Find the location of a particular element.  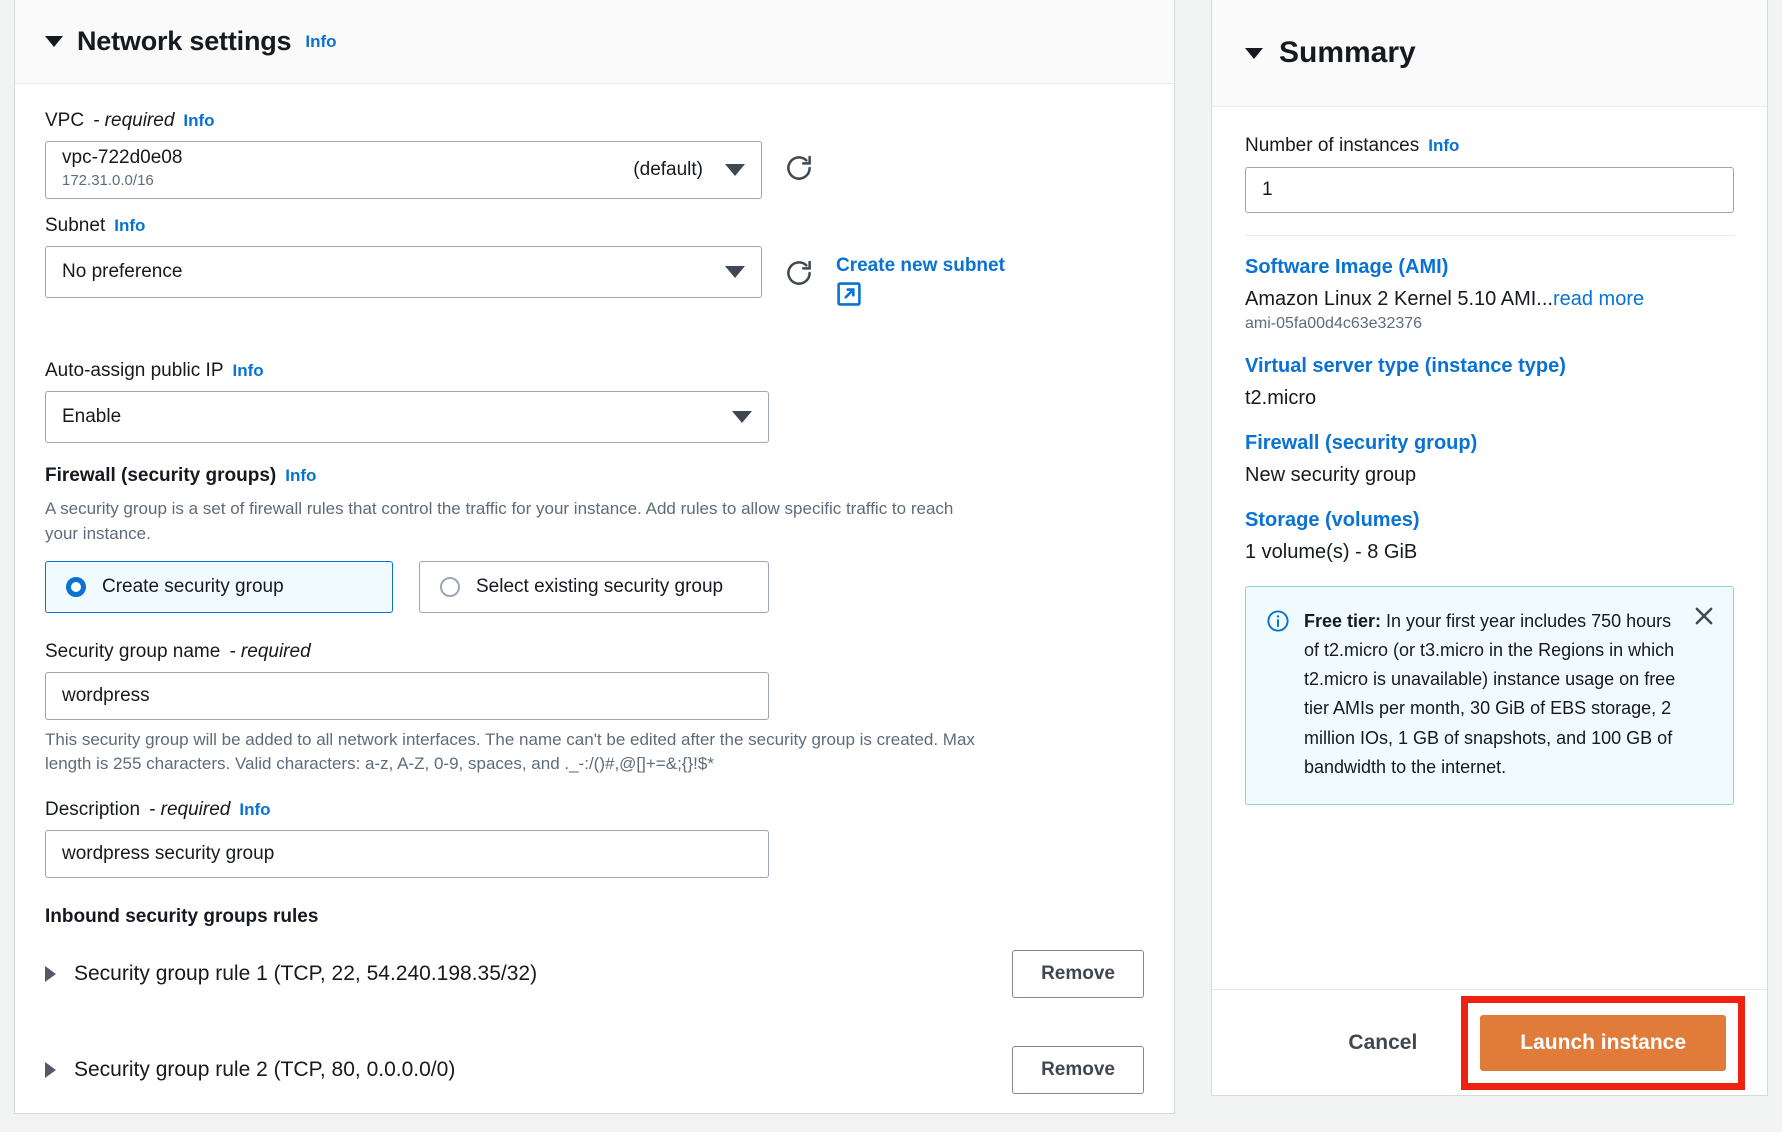

radio-create-security-group: Create security group is located at coordinates (219, 586).